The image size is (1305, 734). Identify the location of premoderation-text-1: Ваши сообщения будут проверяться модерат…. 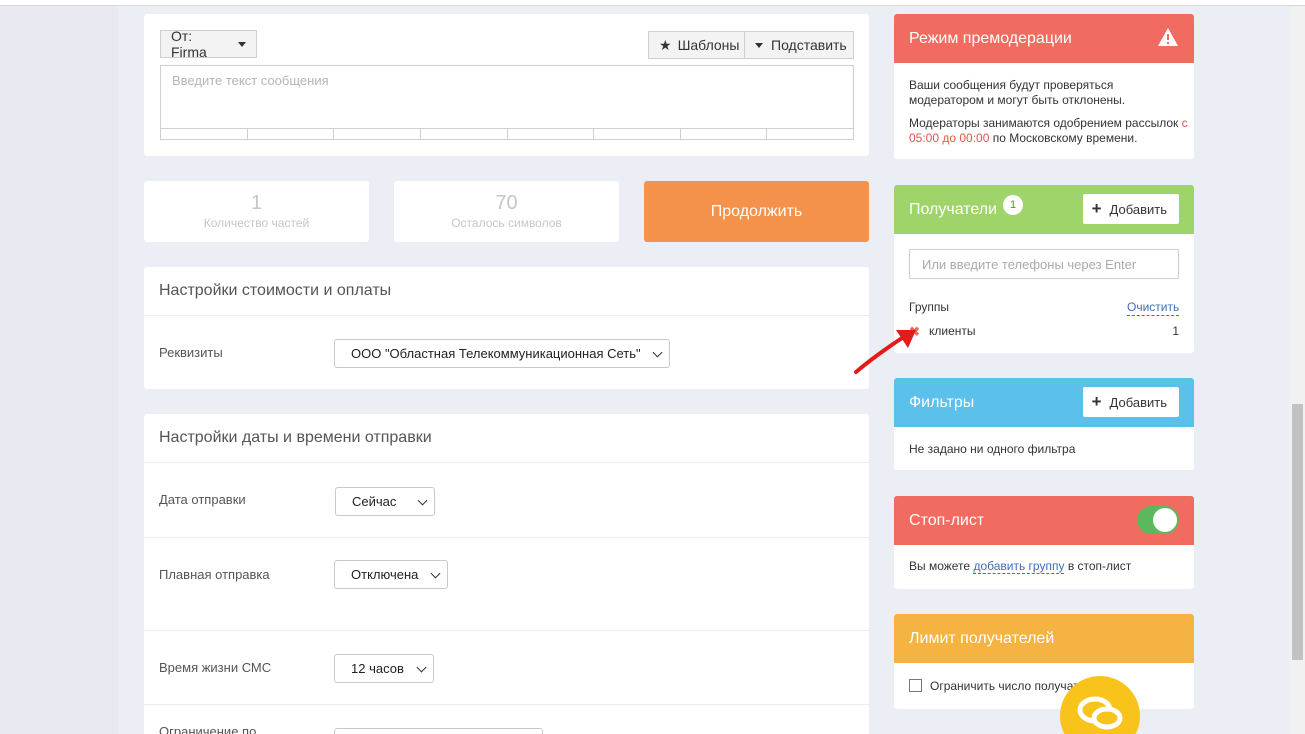
(1017, 92).